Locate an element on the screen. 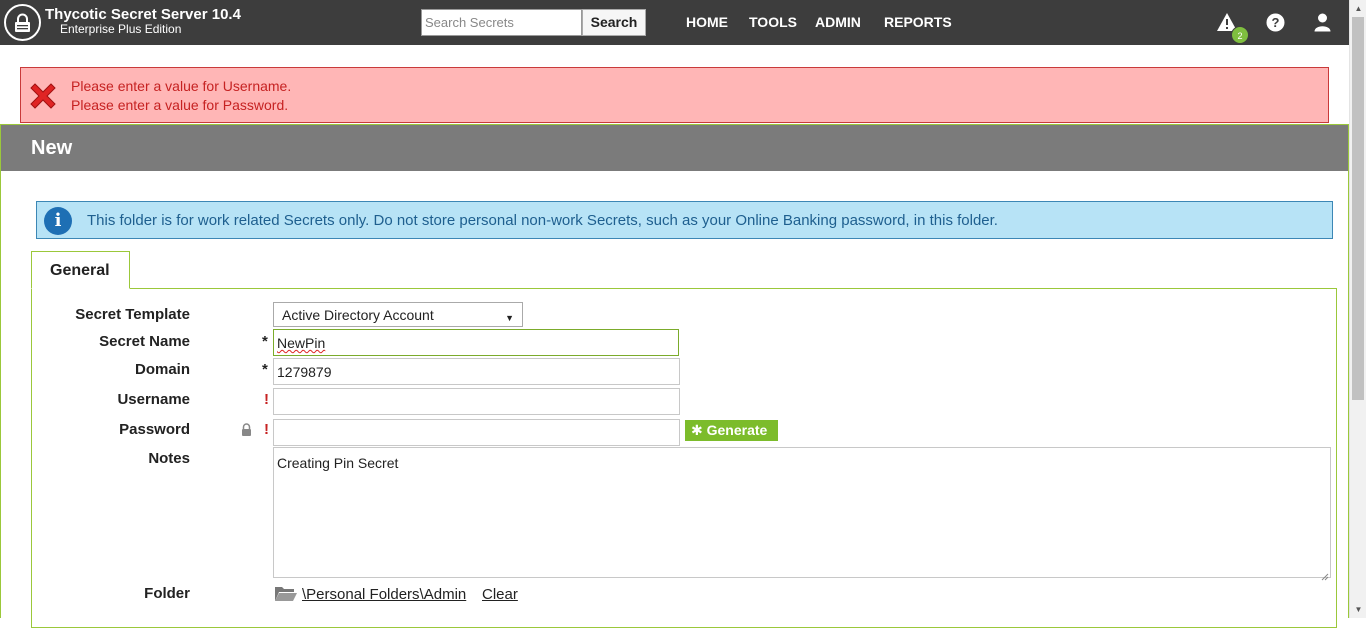  domain-value: 1279879 is located at coordinates (304, 372).